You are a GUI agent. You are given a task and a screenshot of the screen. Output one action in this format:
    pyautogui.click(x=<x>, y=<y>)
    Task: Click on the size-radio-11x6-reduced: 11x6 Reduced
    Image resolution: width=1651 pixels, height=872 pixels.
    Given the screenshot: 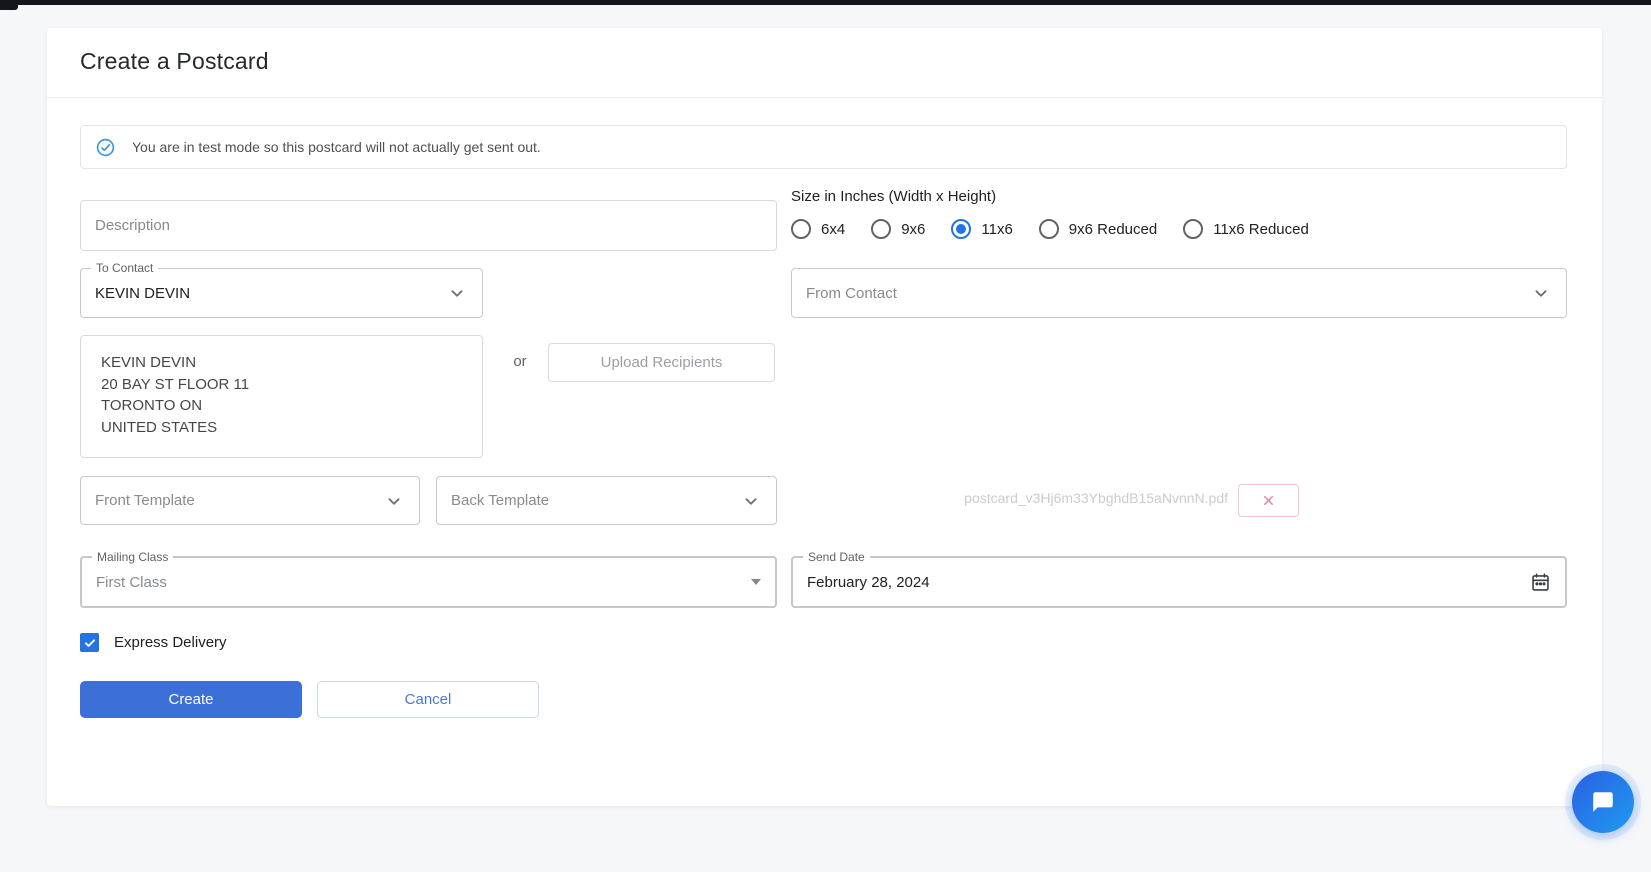 What is the action you would take?
    pyautogui.click(x=1246, y=229)
    